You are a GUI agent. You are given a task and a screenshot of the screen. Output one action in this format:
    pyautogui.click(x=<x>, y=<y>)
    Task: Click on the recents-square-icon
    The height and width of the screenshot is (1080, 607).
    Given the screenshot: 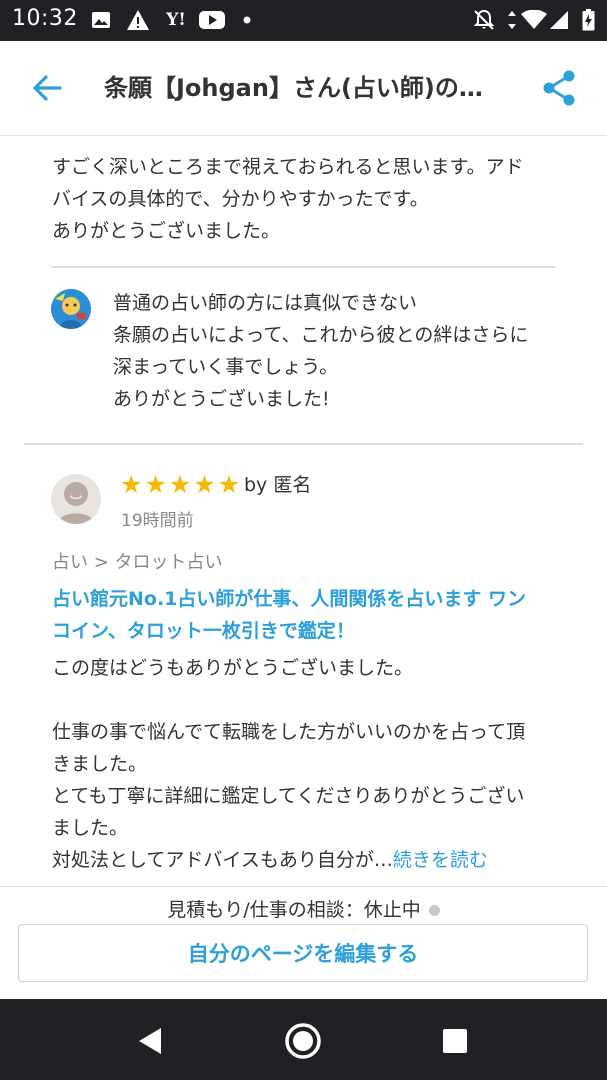 What is the action you would take?
    pyautogui.click(x=455, y=1041)
    